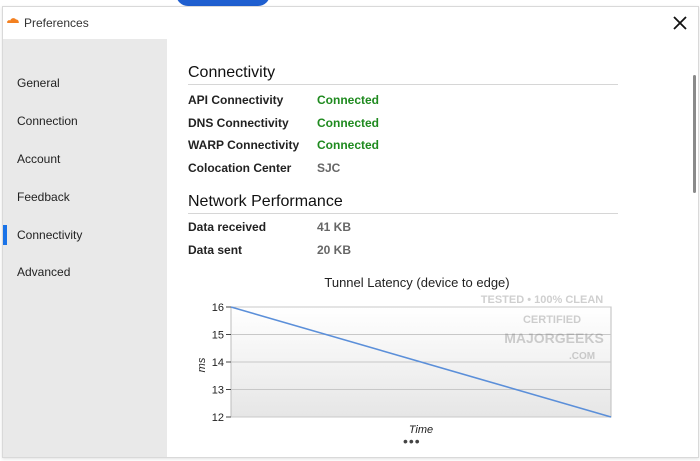  Describe the element at coordinates (218, 336) in the screenshot. I see `y-tick-label: 15` at that location.